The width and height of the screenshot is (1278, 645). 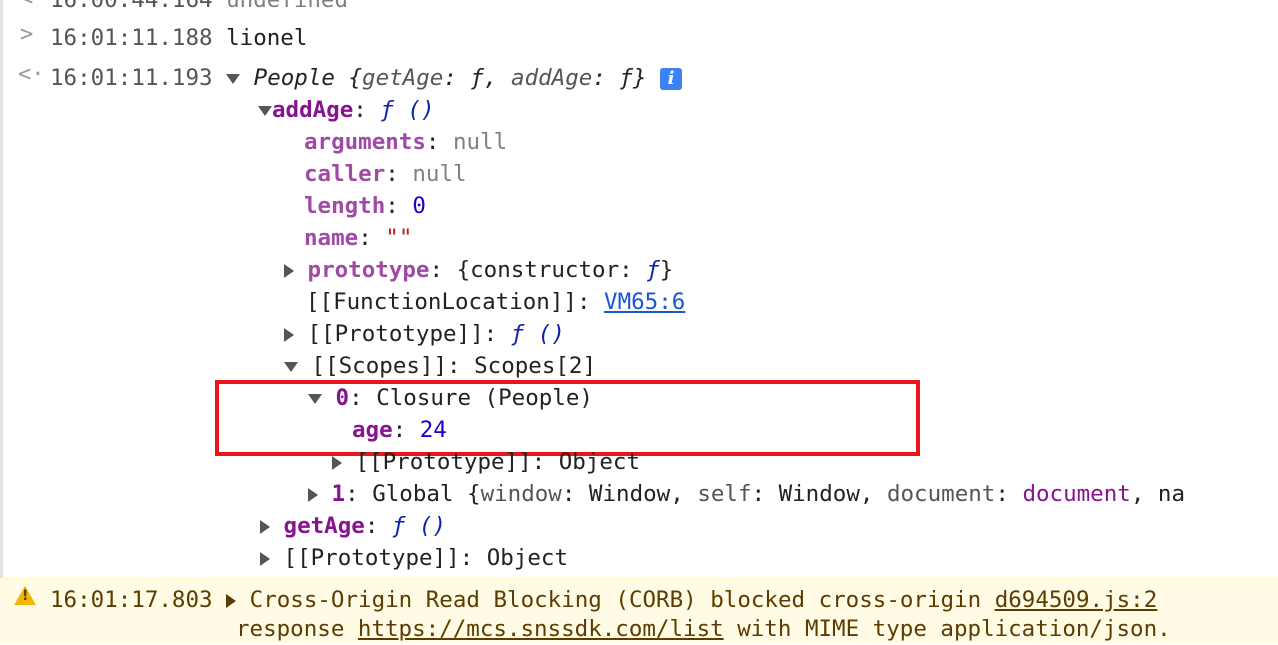 What do you see at coordinates (358, 238) in the screenshot?
I see `tree-item-name: name: ""` at bounding box center [358, 238].